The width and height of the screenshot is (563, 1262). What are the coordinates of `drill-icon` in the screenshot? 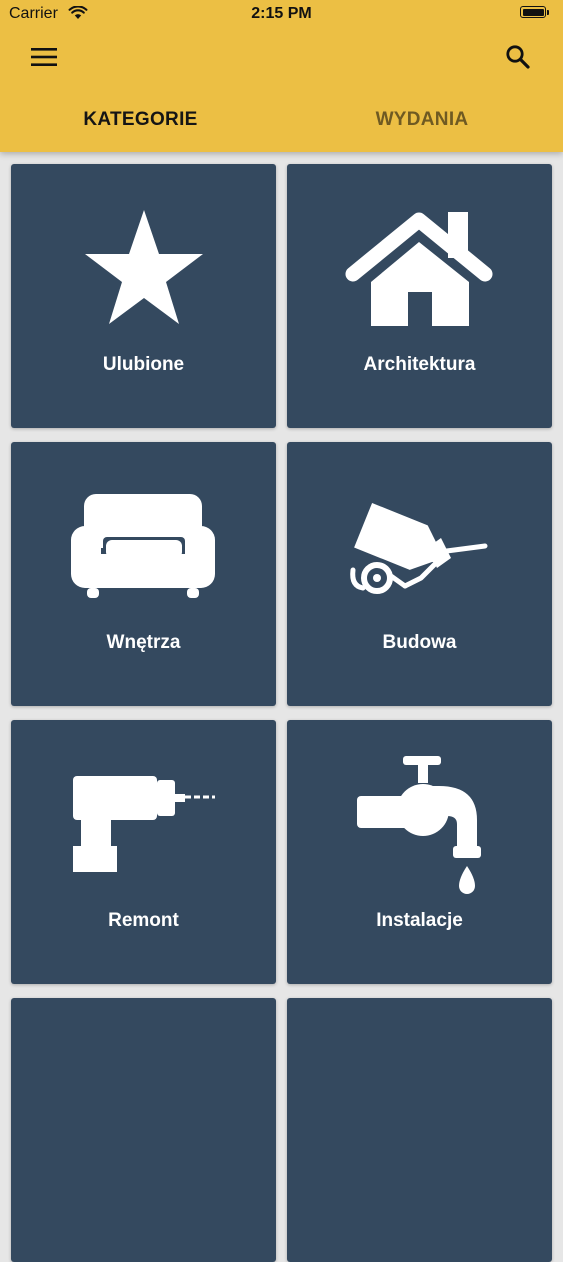 It's located at (144, 824).